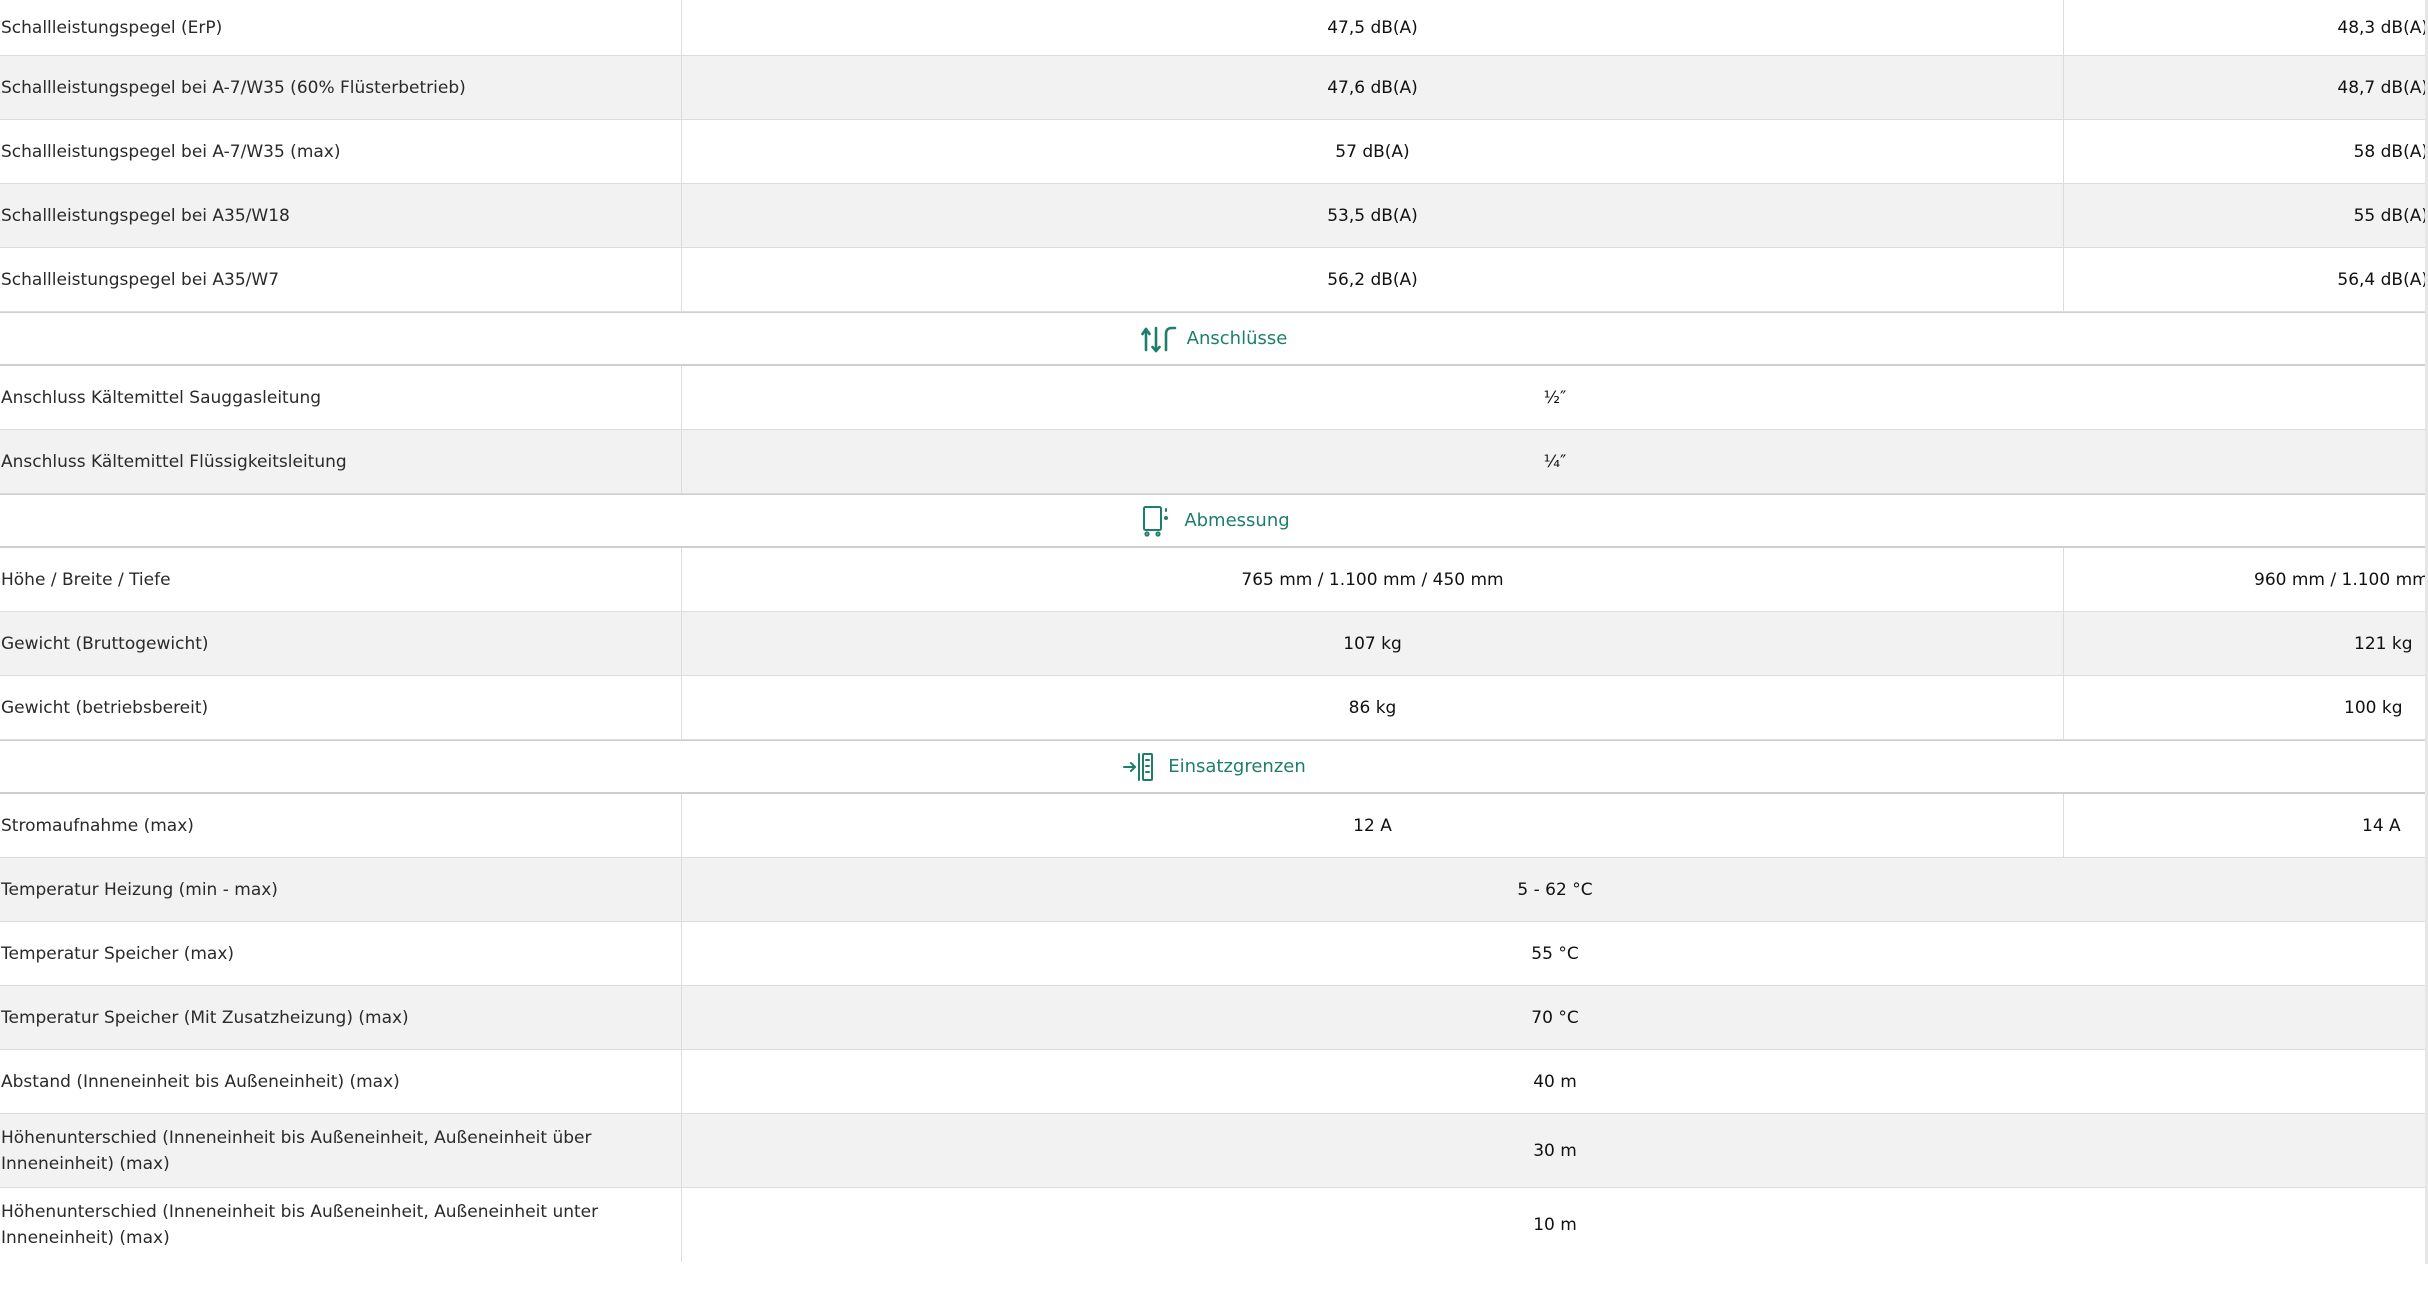 This screenshot has height=1300, width=2428. Describe the element at coordinates (2382, 279) in the screenshot. I see `value-model-2: 56,4 dB(A)` at that location.